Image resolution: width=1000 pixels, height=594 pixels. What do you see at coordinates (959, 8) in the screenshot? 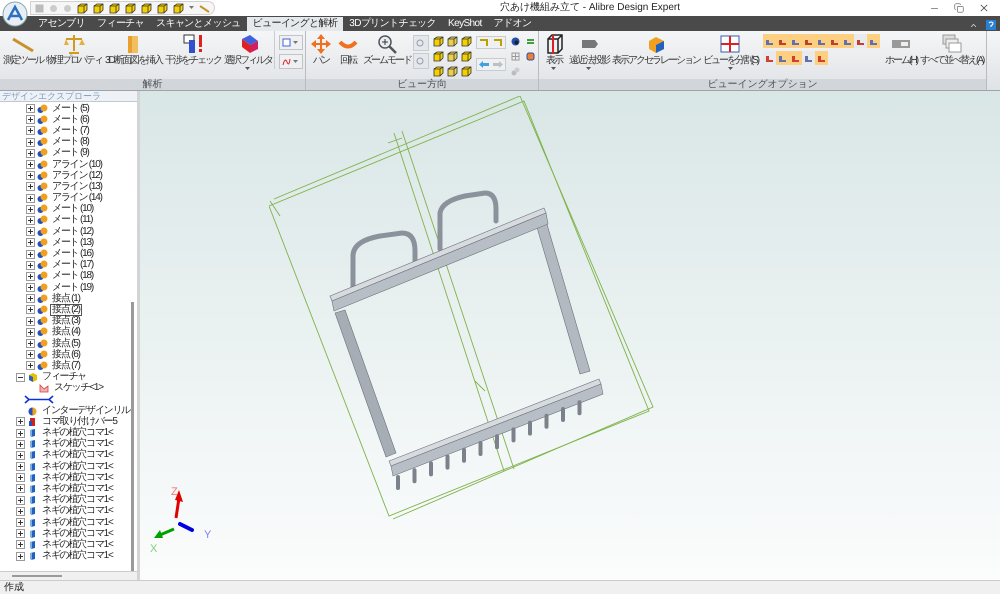
I see `restore-icon` at bounding box center [959, 8].